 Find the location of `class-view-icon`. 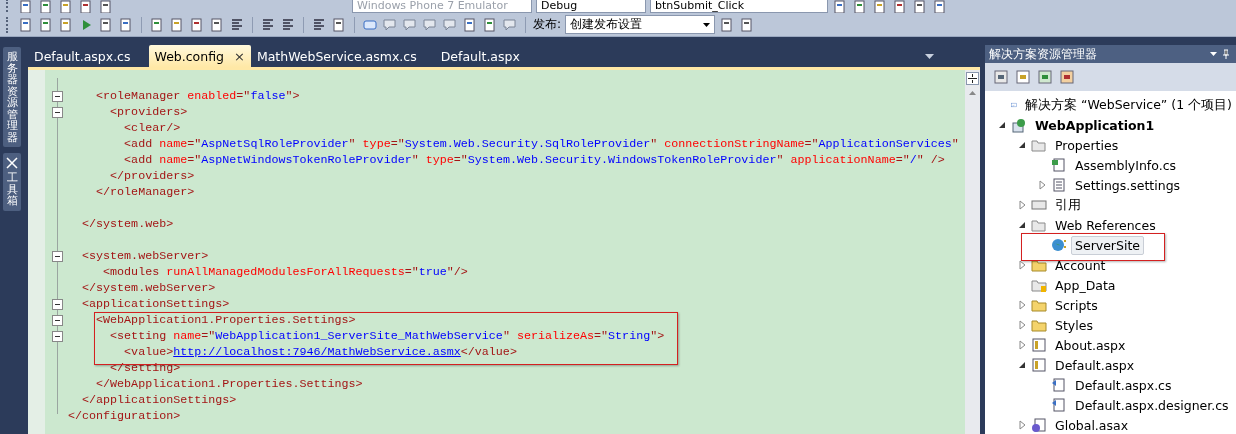

class-view-icon is located at coordinates (1067, 77).